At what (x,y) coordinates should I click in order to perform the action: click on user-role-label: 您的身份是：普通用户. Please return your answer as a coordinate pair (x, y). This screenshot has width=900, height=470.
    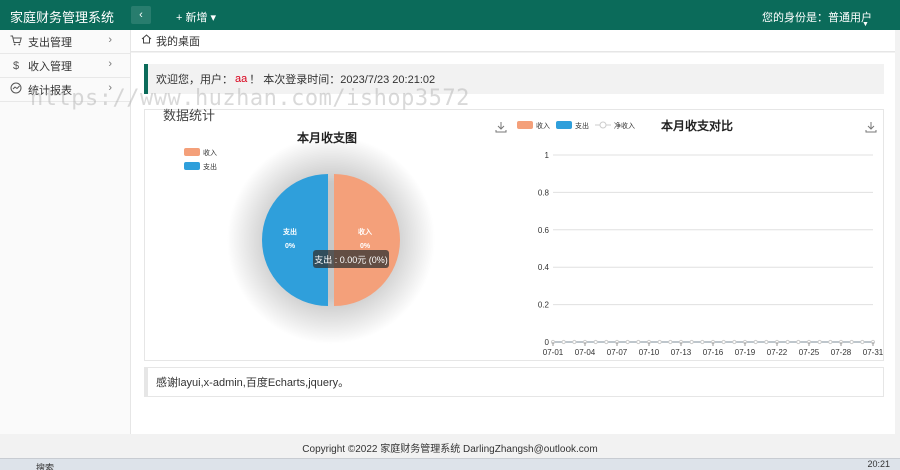
    Looking at the image, I should click on (817, 17).